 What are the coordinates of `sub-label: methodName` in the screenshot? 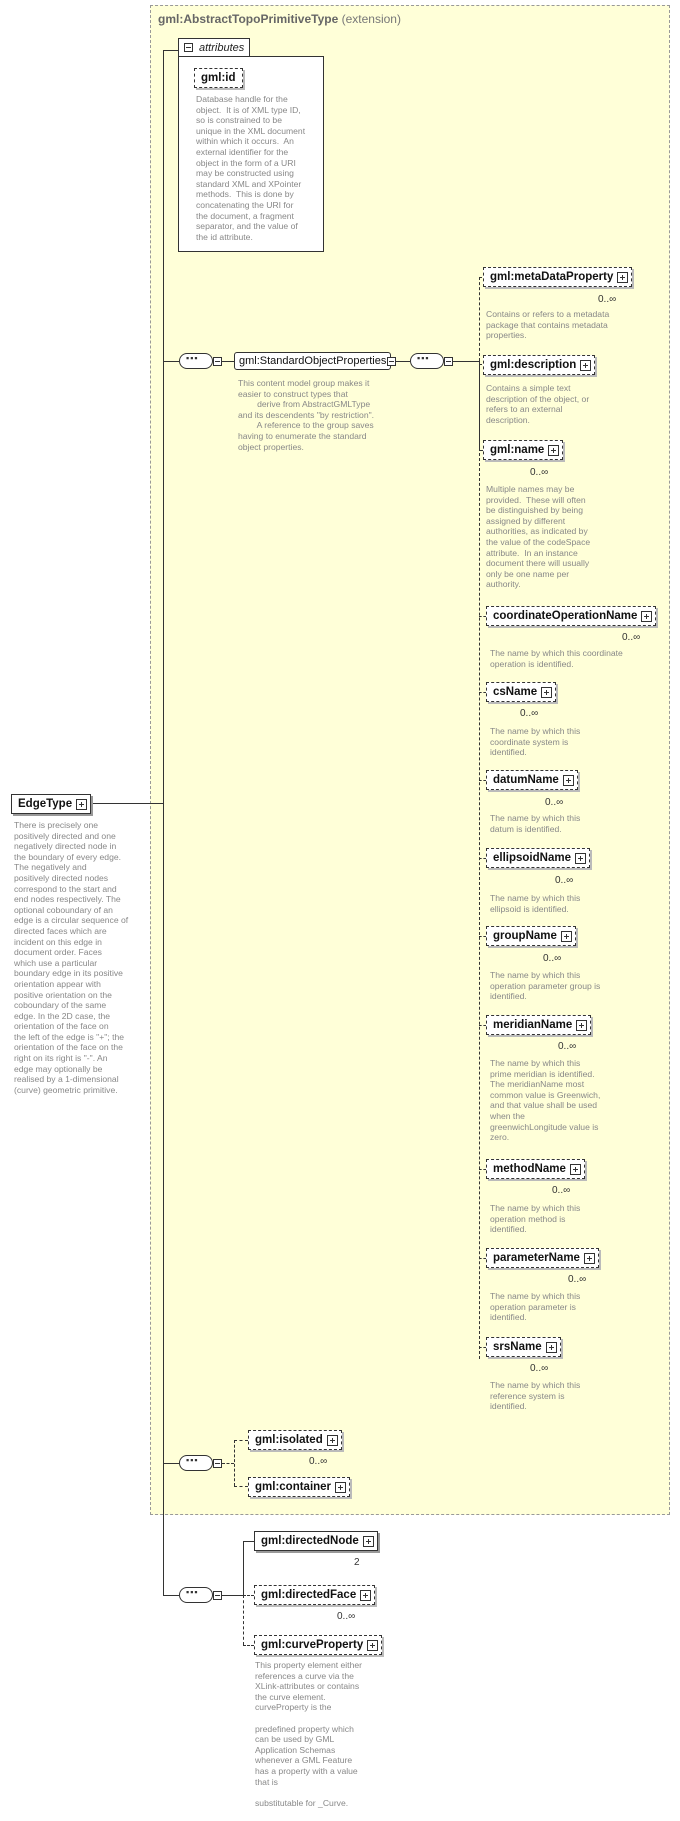 It's located at (529, 1169).